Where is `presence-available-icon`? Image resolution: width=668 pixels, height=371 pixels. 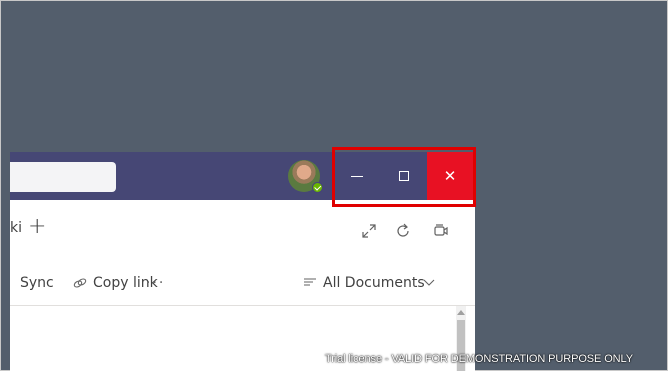
presence-available-icon is located at coordinates (317, 187).